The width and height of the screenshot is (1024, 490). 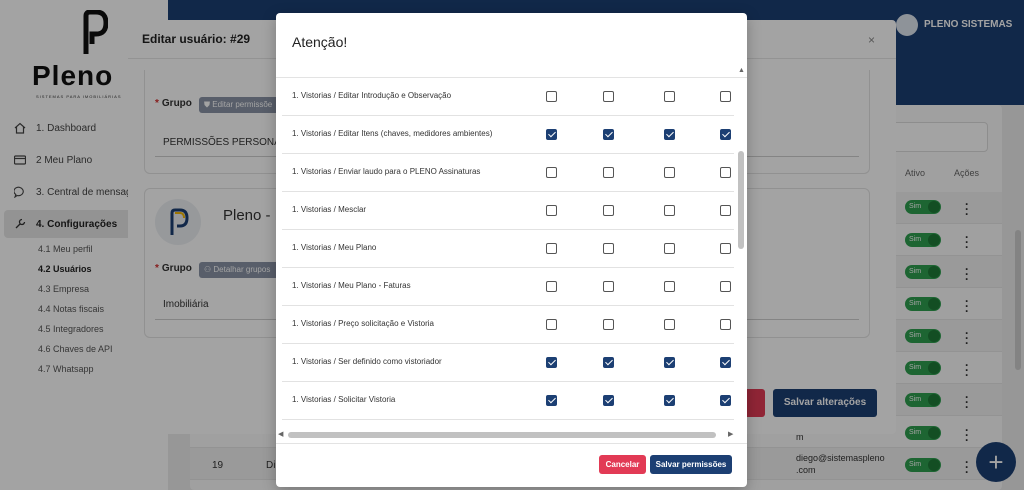 What do you see at coordinates (508, 287) in the screenshot?
I see `permission-row: 1. Vistorias / Meu Plano - Faturas` at bounding box center [508, 287].